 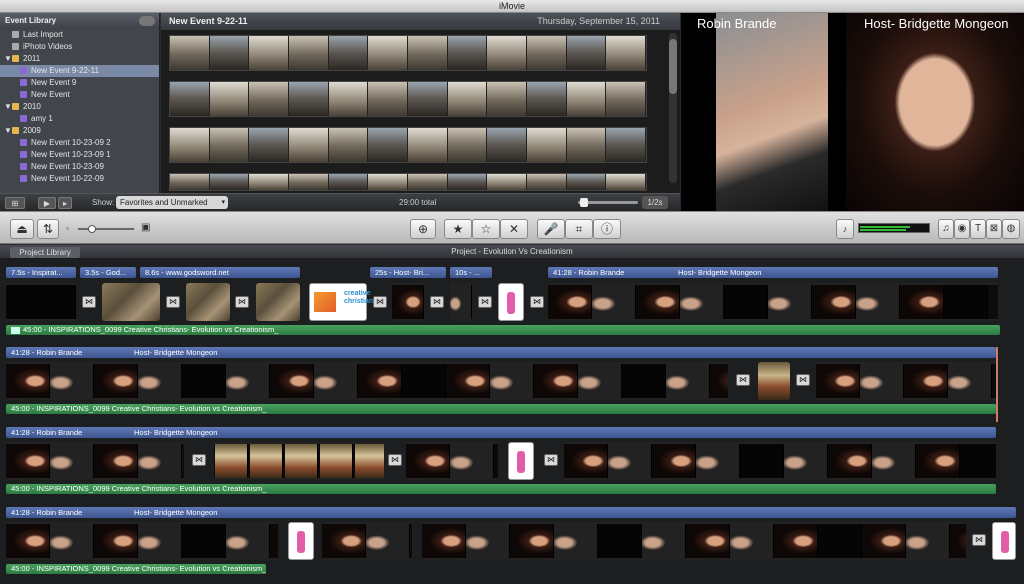 I want to click on hide-library-button: ⊞, so click(x=15, y=203).